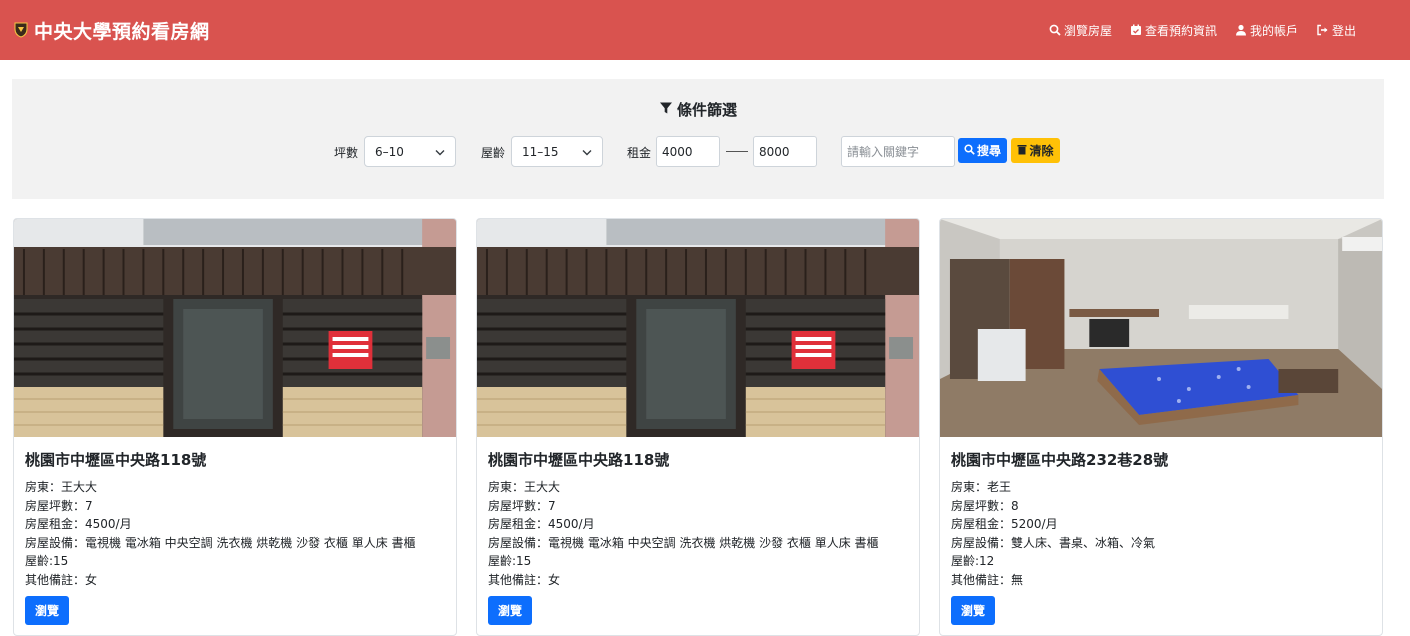 This screenshot has width=1410, height=636. Describe the element at coordinates (988, 151) in the screenshot. I see `search-button-label: 搜尋` at that location.